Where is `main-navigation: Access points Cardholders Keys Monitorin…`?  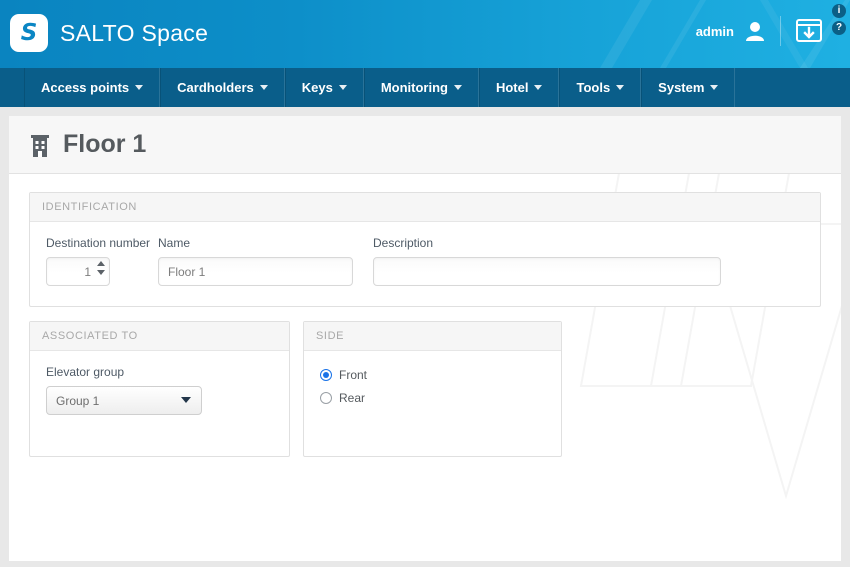 main-navigation: Access points Cardholders Keys Monitorin… is located at coordinates (425, 87).